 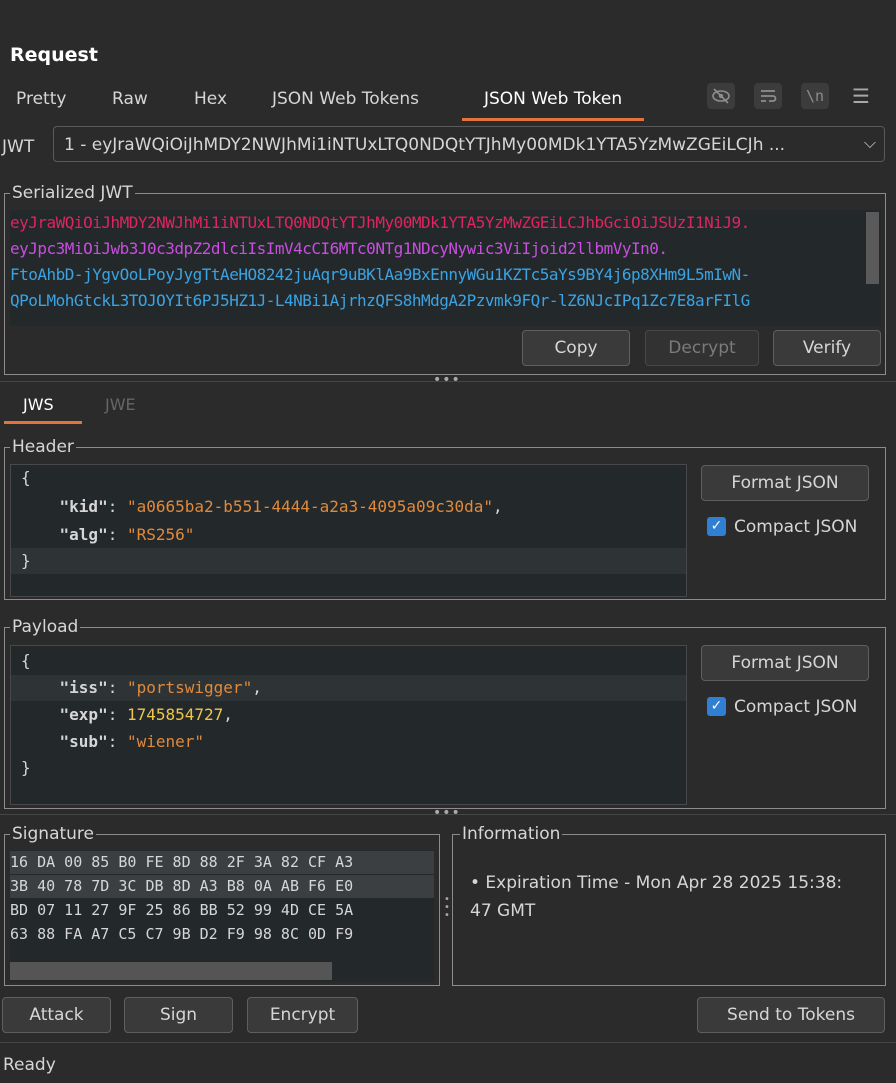 I want to click on hex-row: 16 DA 00 85 B0 FE 8D 88 2F 3A 82 CF A3, so click(x=222, y=862).